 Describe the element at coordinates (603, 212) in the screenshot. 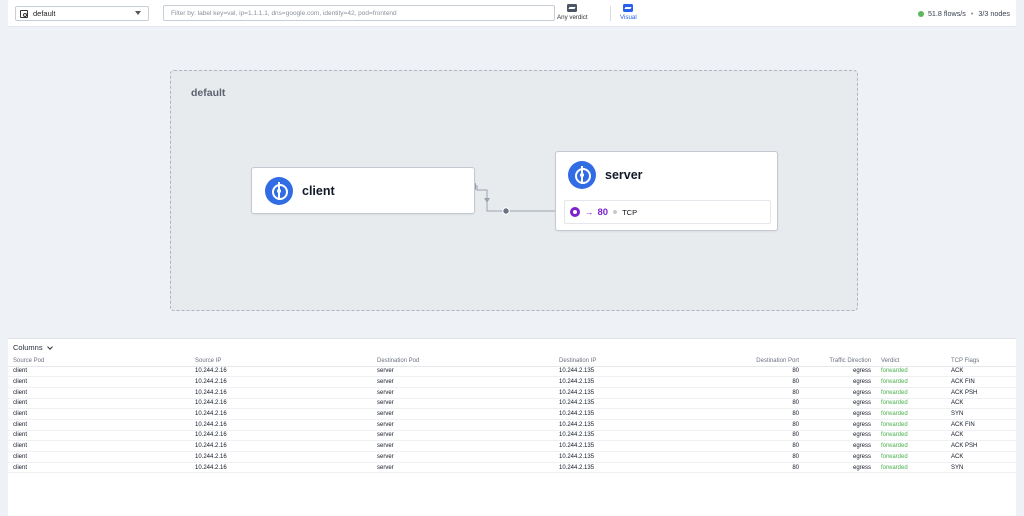

I see `port-number: 80` at that location.